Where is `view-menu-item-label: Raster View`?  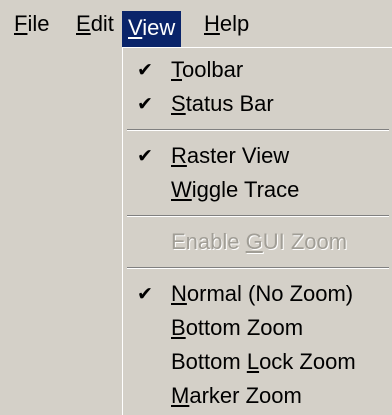
view-menu-item-label: Raster View is located at coordinates (230, 156).